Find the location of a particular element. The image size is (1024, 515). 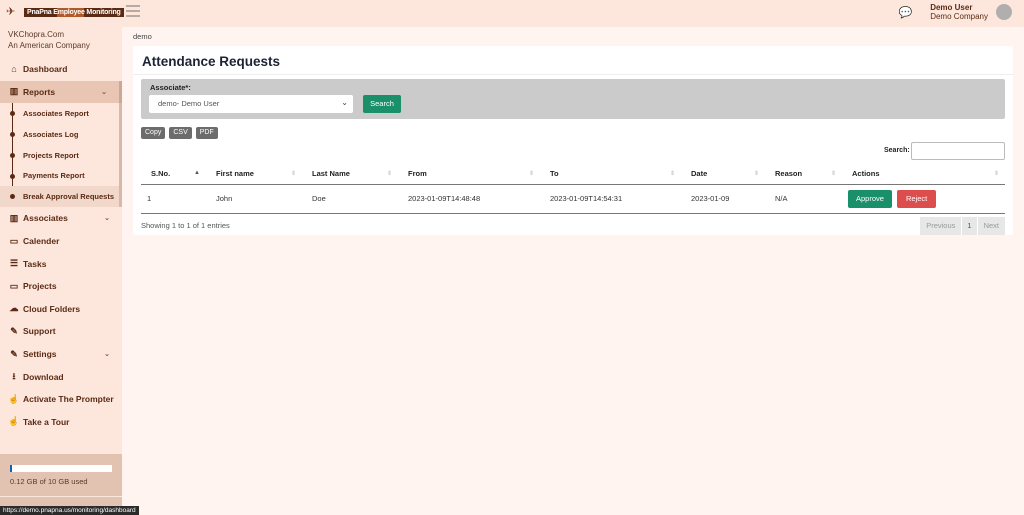

menu-toggle-icon is located at coordinates (133, 11).